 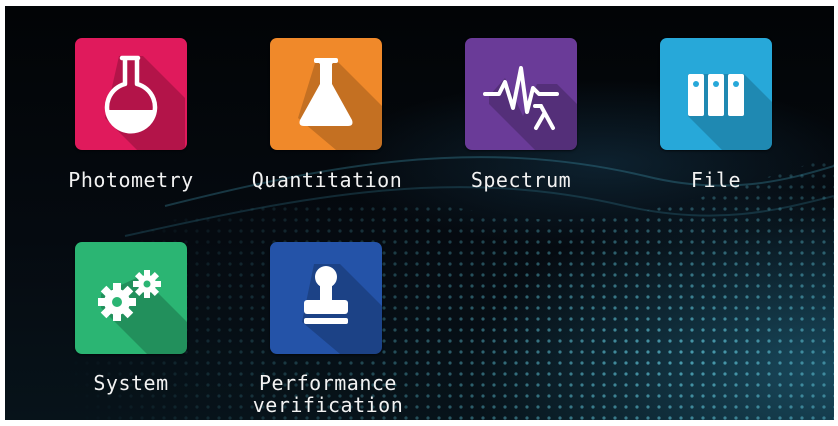 I want to click on quantitation-app-button, so click(x=326, y=94).